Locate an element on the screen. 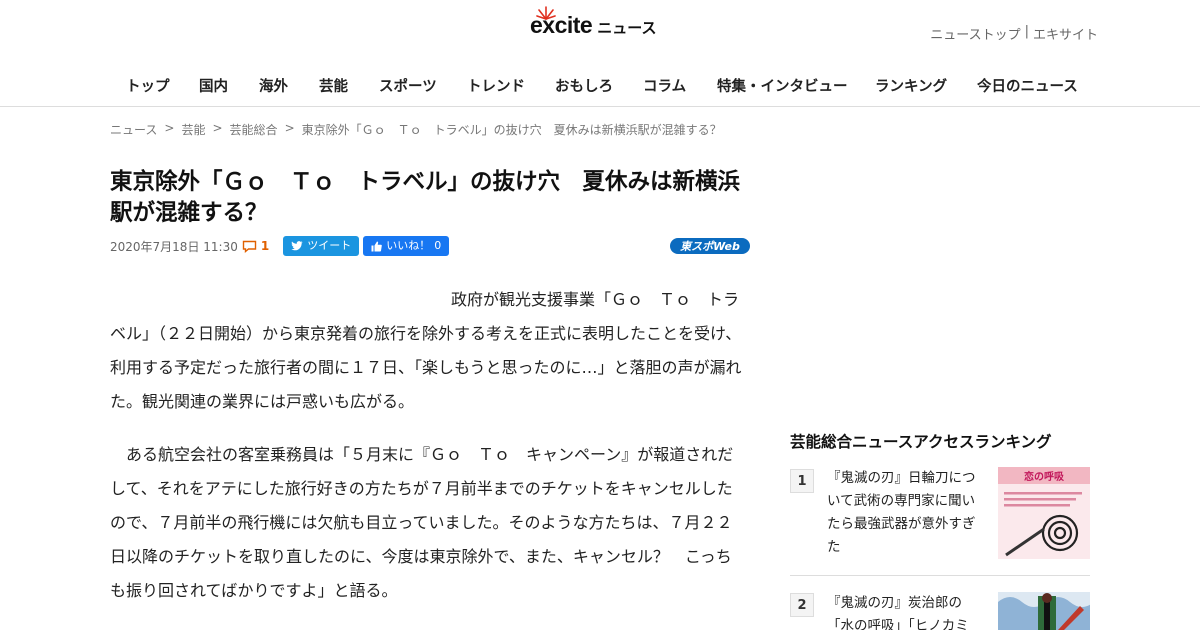 The height and width of the screenshot is (630, 1200). like-label: いいね！ is located at coordinates (408, 245).